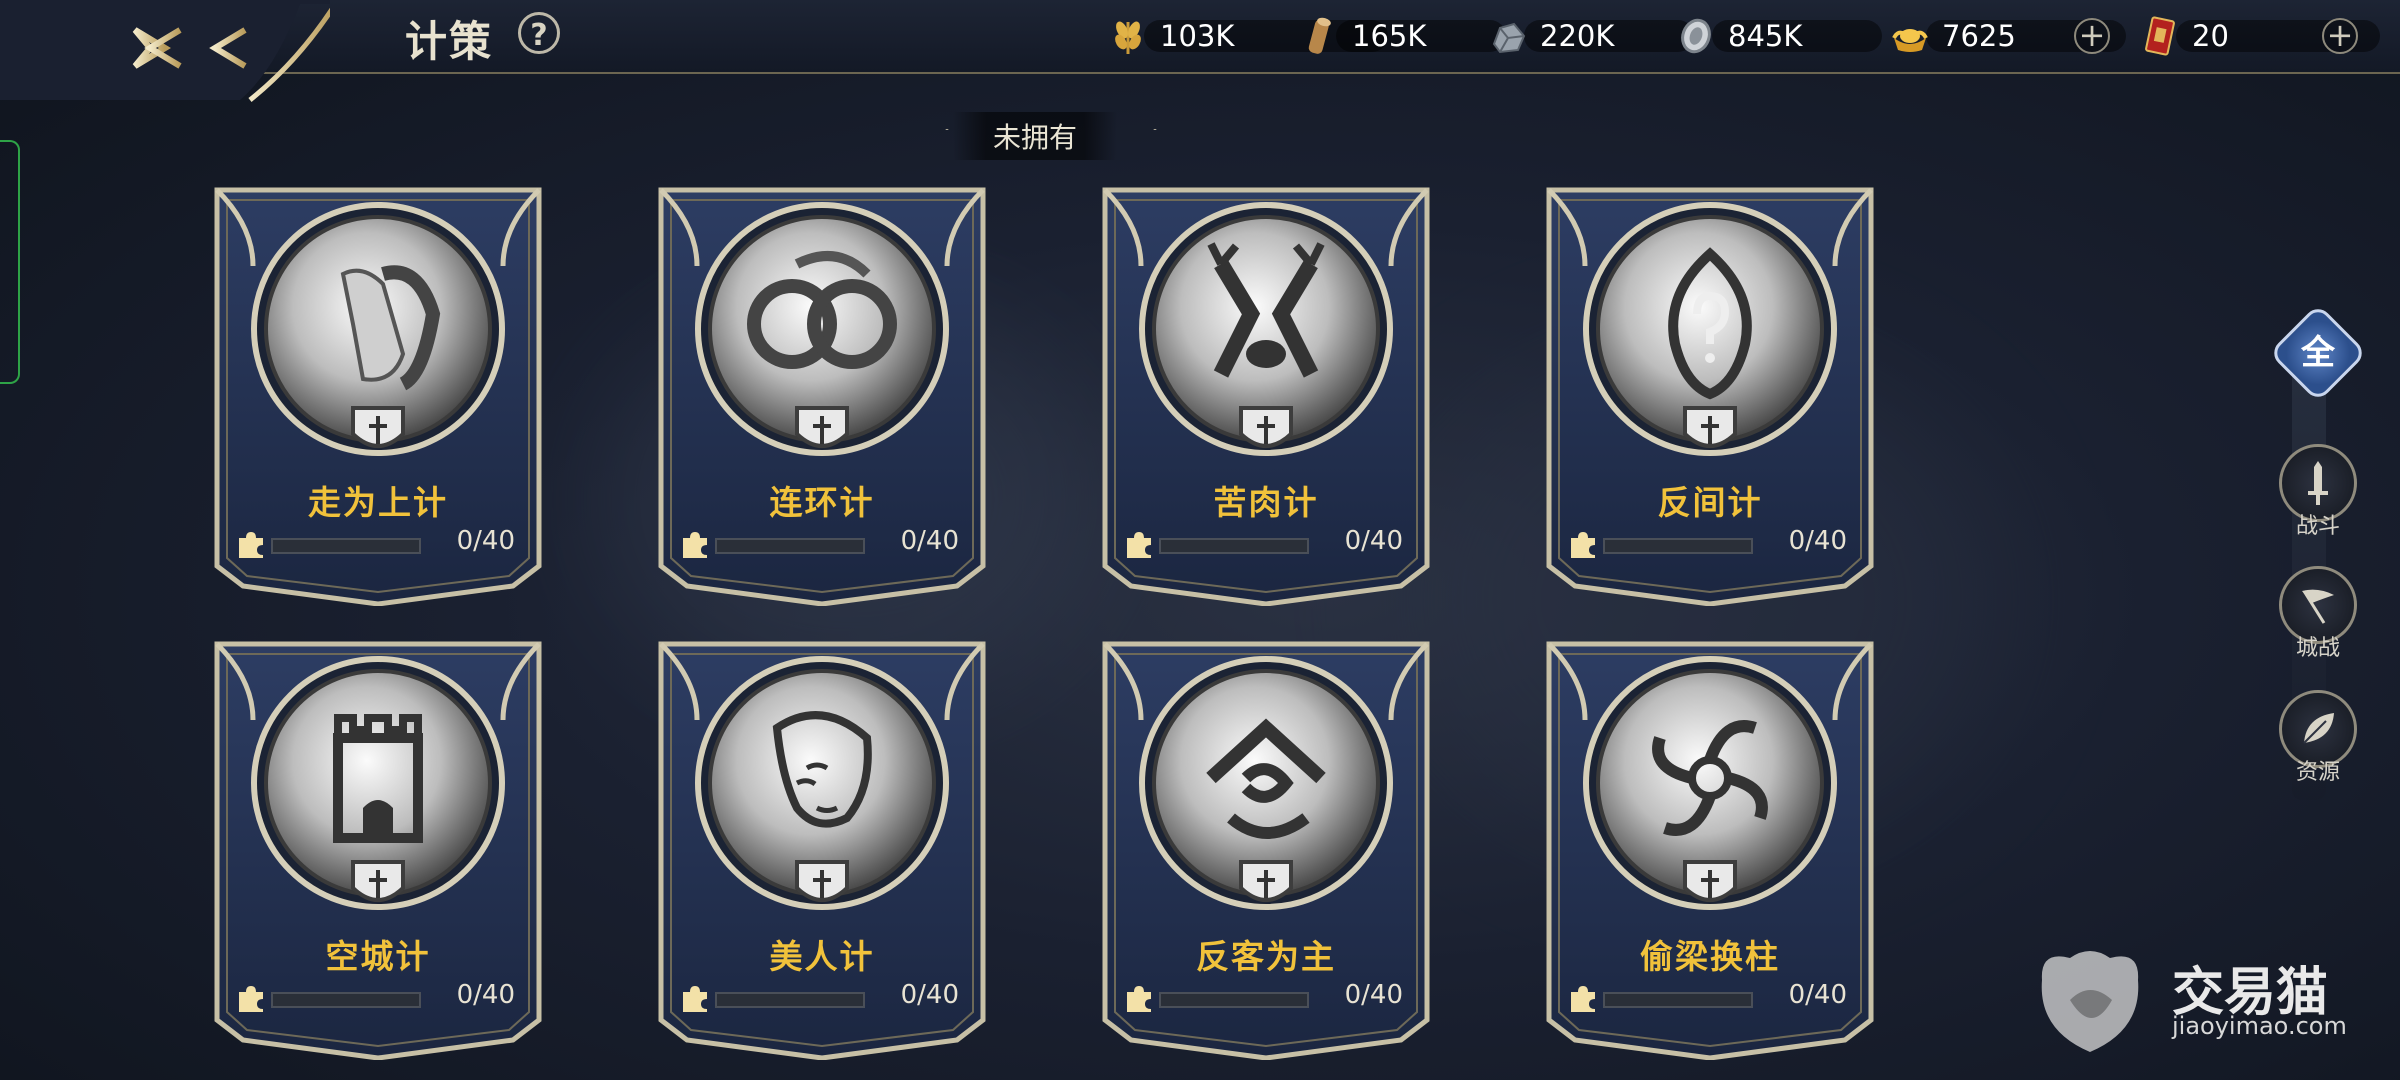 Image resolution: width=2400 pixels, height=1080 pixels. I want to click on resource-silver: 845K, so click(1779, 36).